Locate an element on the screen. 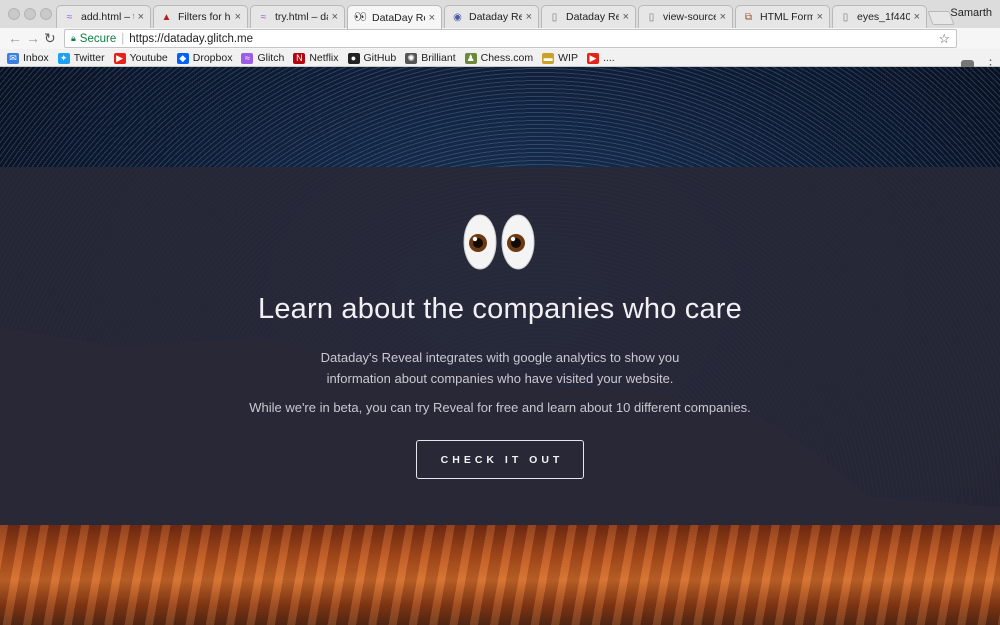 The image size is (1000, 625). bookmark-item: ▶ Youtube is located at coordinates (140, 58).